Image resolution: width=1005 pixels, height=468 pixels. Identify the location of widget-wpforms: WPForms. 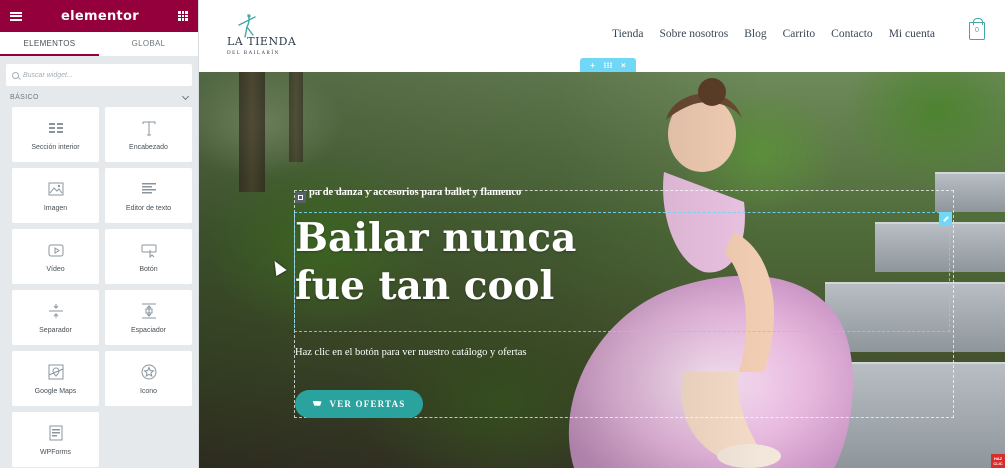
(55, 439).